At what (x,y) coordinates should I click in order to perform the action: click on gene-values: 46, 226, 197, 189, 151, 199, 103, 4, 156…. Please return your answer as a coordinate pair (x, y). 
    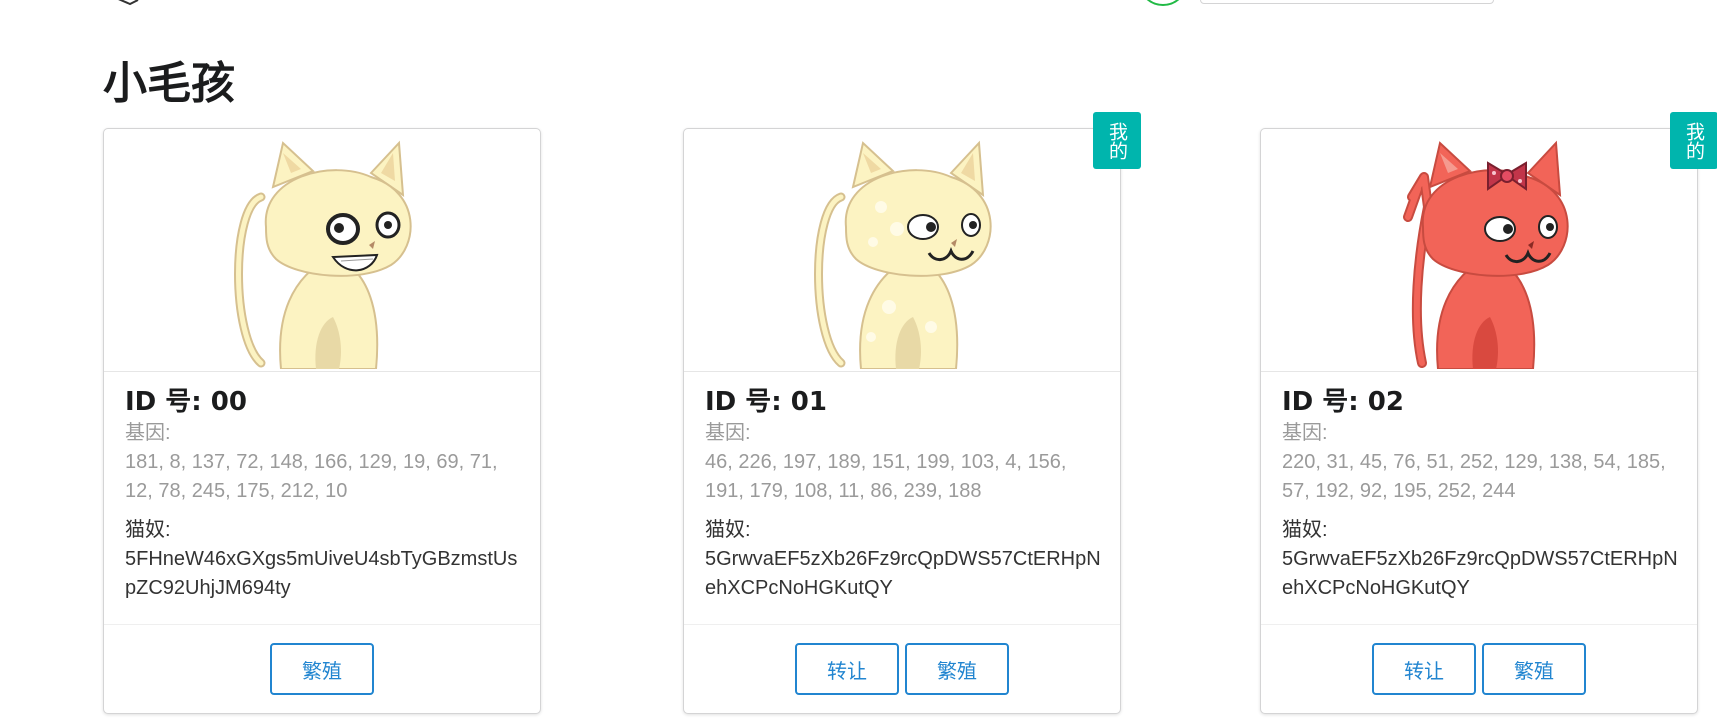
    Looking at the image, I should click on (886, 476).